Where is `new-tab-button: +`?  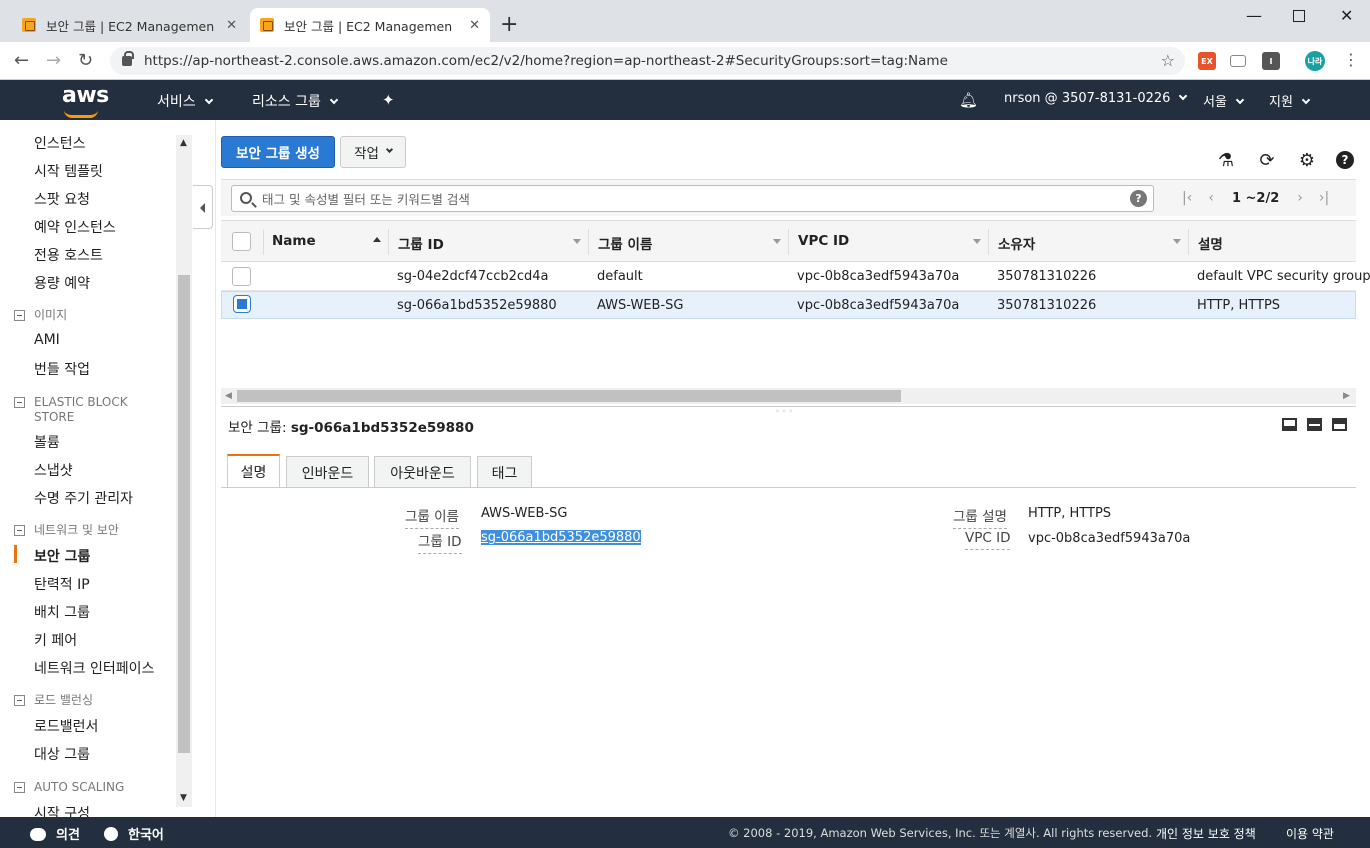
new-tab-button: + is located at coordinates (509, 24).